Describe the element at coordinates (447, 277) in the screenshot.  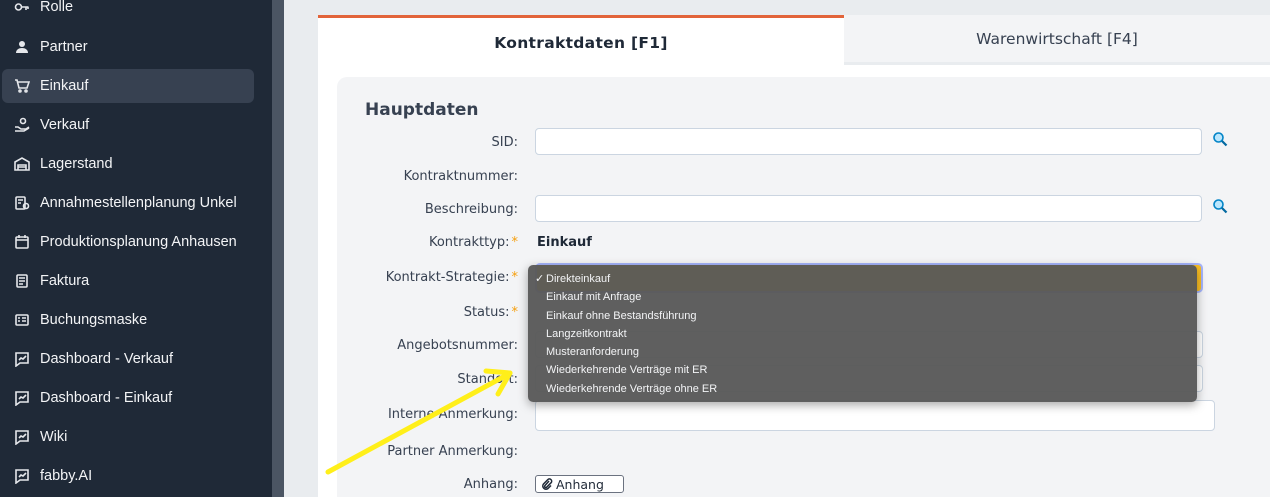
I see `label-text: Kontrakt-Strategie:` at that location.